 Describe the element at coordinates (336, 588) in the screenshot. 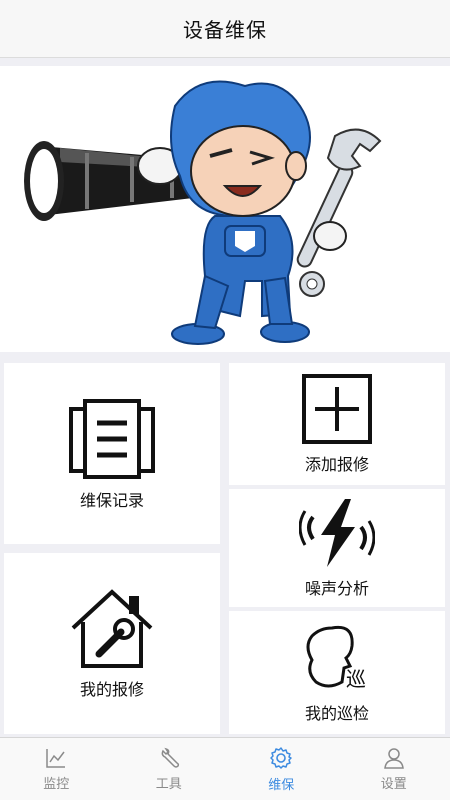

I see `noise-analysis-label: 噪声分析` at that location.